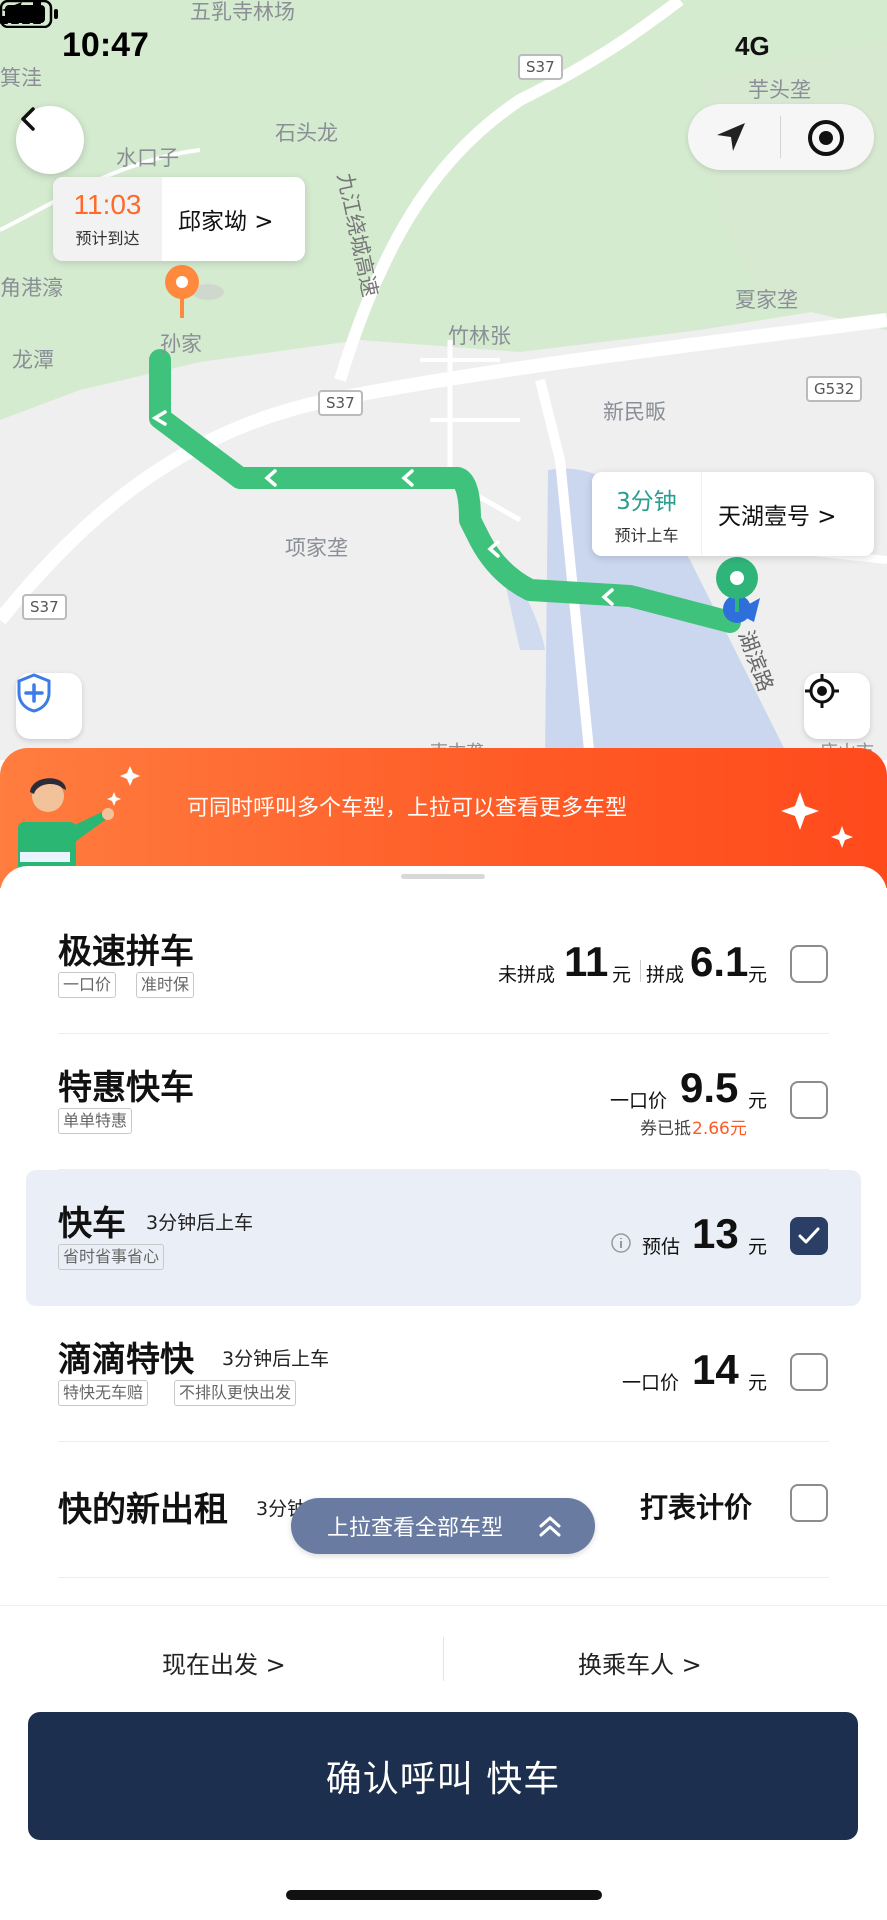 The image size is (887, 1920). Describe the element at coordinates (443, 1238) in the screenshot. I see `ride-option-express: 快车 3分钟后上车 省时省事省心 预估 13 元` at that location.